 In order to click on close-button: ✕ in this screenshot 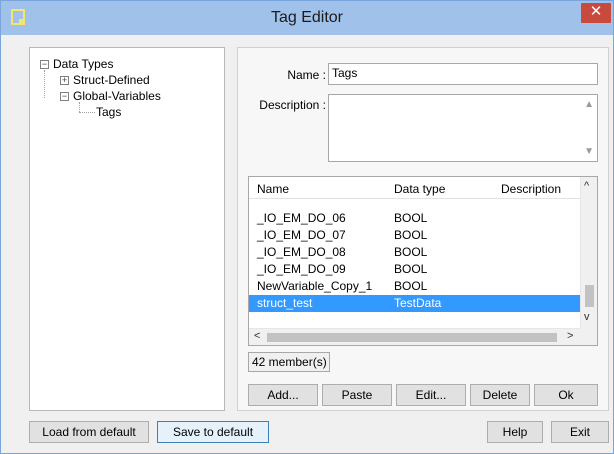, I will do `click(596, 13)`.